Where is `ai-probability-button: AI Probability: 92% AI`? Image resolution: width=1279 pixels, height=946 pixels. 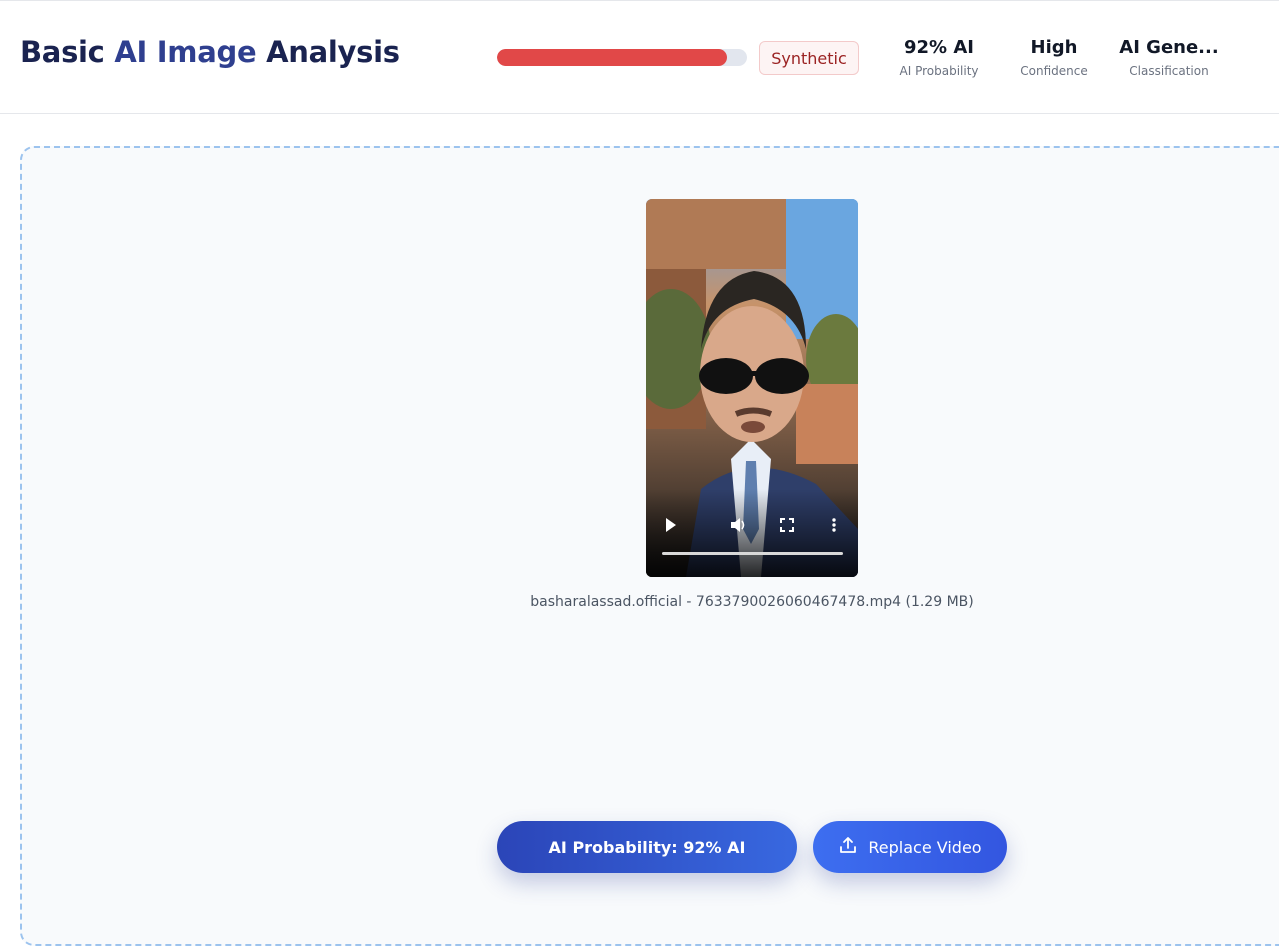 ai-probability-button: AI Probability: 92% AI is located at coordinates (647, 847).